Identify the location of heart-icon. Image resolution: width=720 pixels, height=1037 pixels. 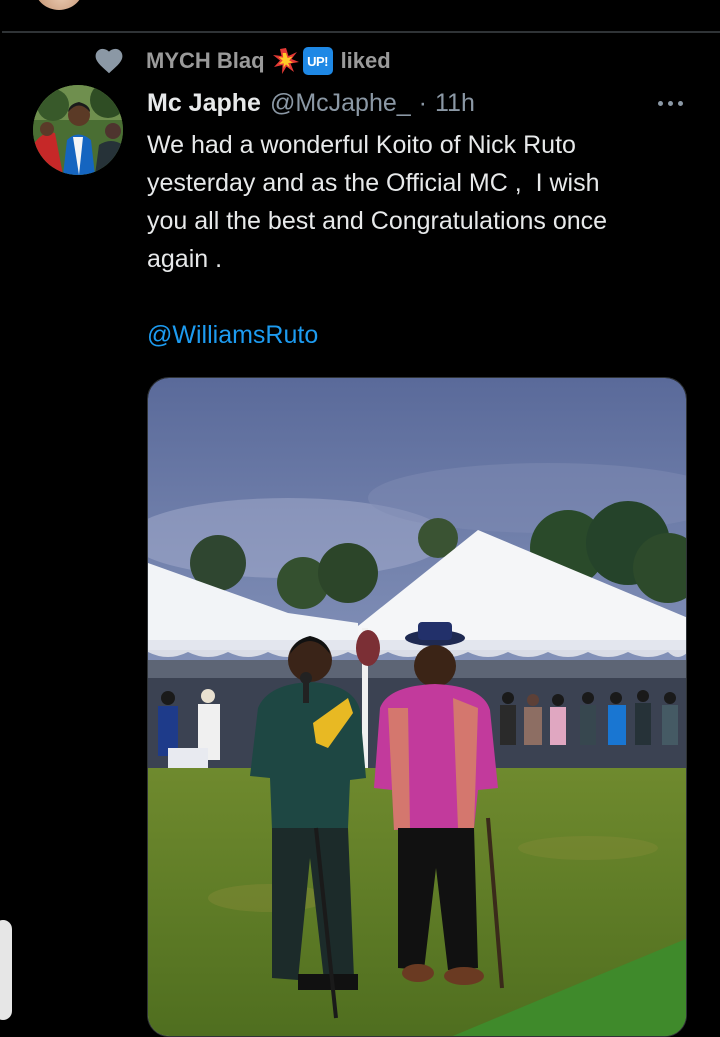
(109, 61).